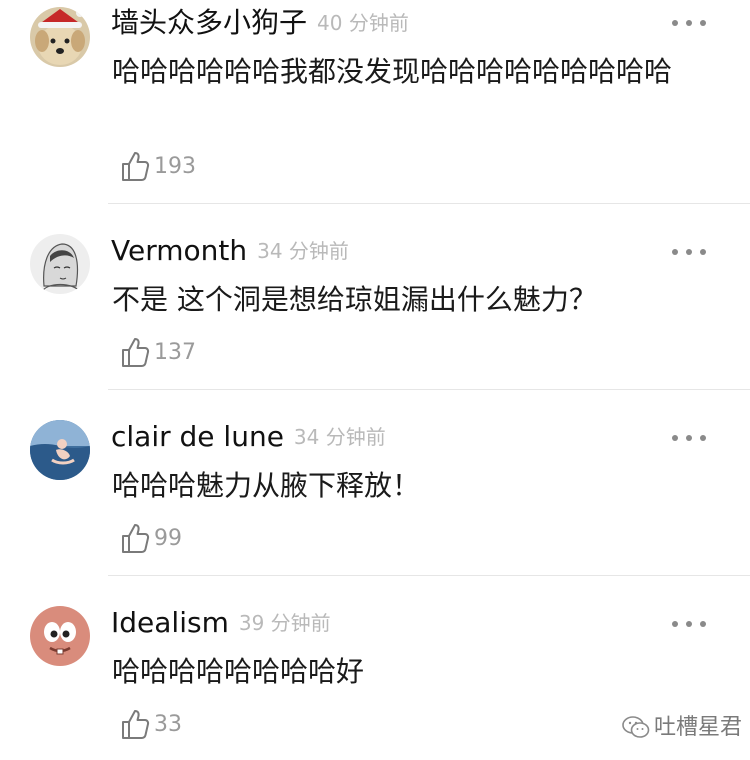 The image size is (750, 760). I want to click on watermark-label: 吐槽星君, so click(698, 727).